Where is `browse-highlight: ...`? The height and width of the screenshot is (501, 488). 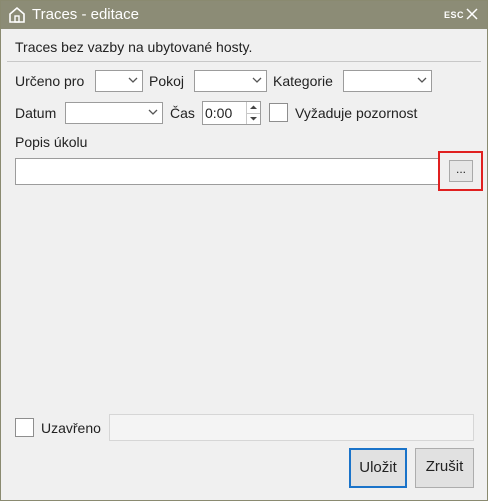
browse-highlight: ... is located at coordinates (460, 171).